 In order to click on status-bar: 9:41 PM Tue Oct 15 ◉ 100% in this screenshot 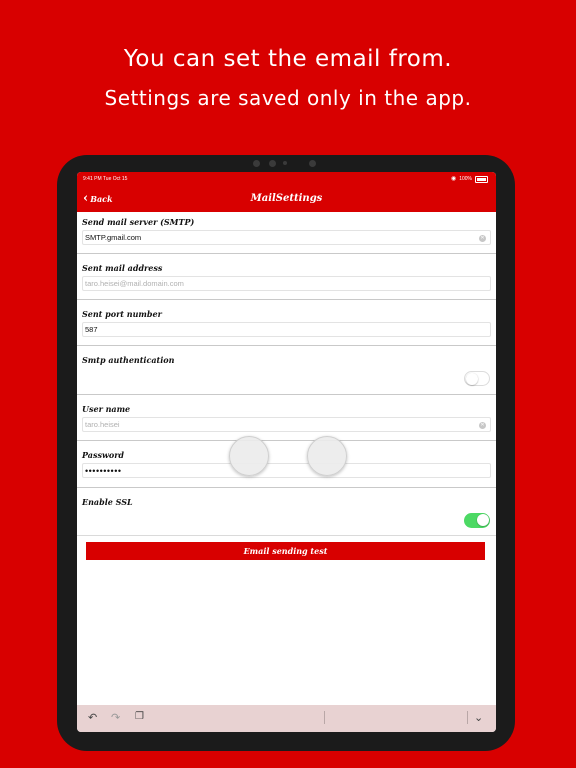, I will do `click(286, 179)`.